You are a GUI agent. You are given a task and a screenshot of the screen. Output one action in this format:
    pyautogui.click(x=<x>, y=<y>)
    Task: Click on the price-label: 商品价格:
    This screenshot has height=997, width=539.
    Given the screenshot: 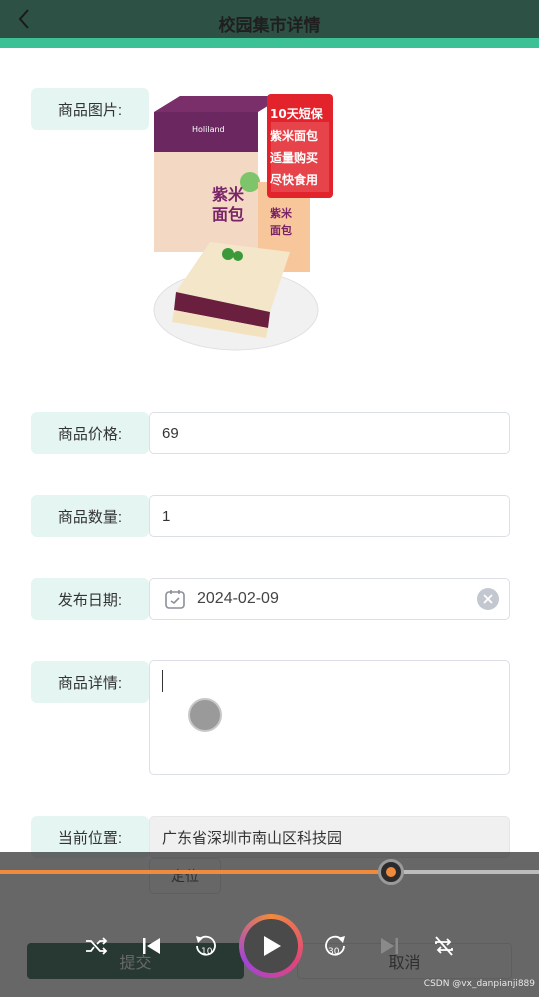 What is the action you would take?
    pyautogui.click(x=90, y=433)
    